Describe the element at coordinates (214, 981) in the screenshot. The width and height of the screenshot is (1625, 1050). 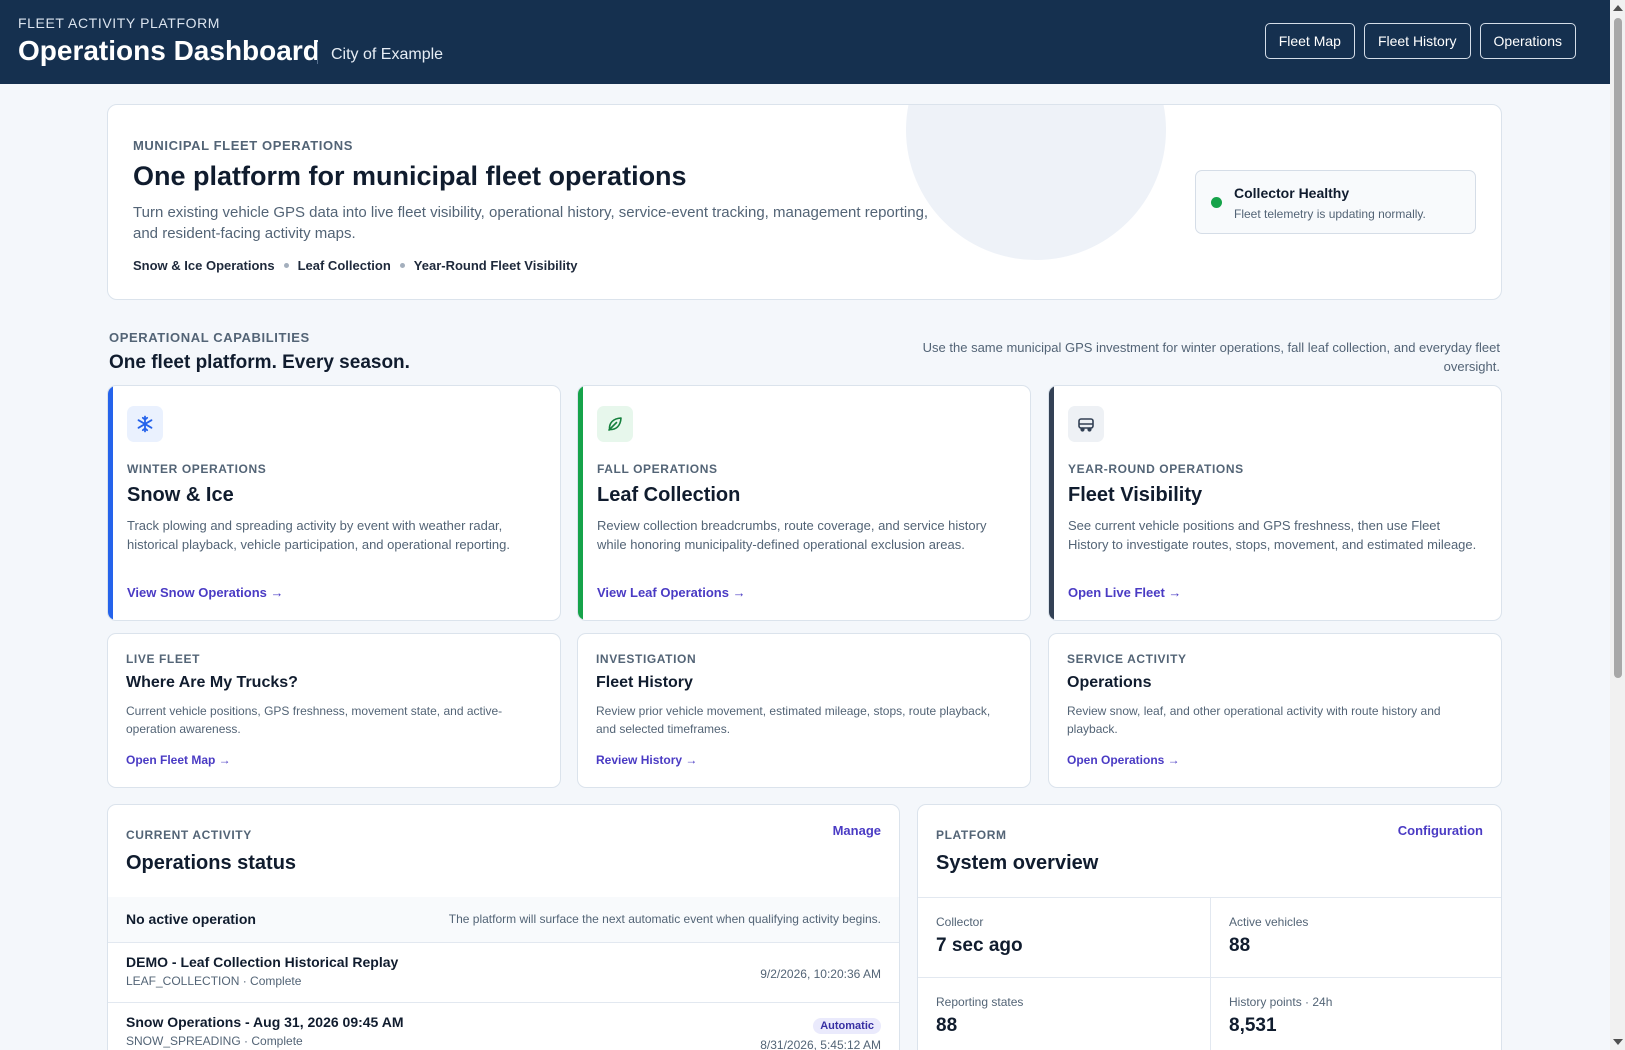
I see `operation-type-status: LEAF_COLLECTION · Complete` at that location.